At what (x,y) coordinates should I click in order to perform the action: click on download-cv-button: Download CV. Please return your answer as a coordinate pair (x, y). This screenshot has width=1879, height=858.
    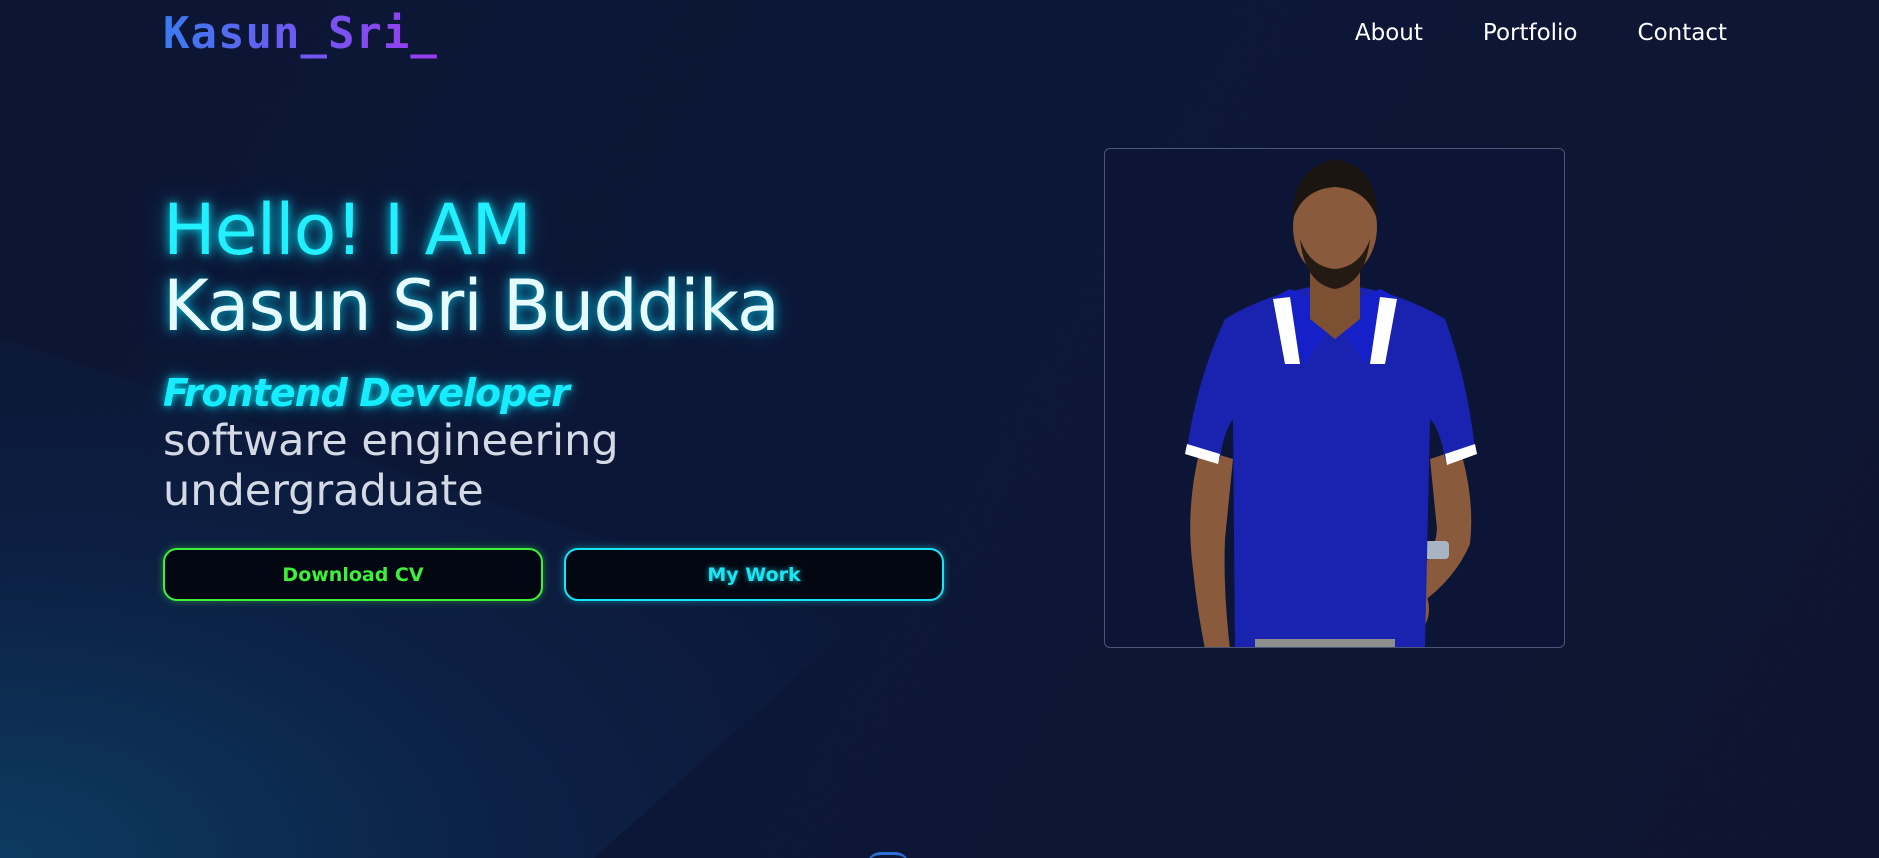
    Looking at the image, I should click on (353, 574).